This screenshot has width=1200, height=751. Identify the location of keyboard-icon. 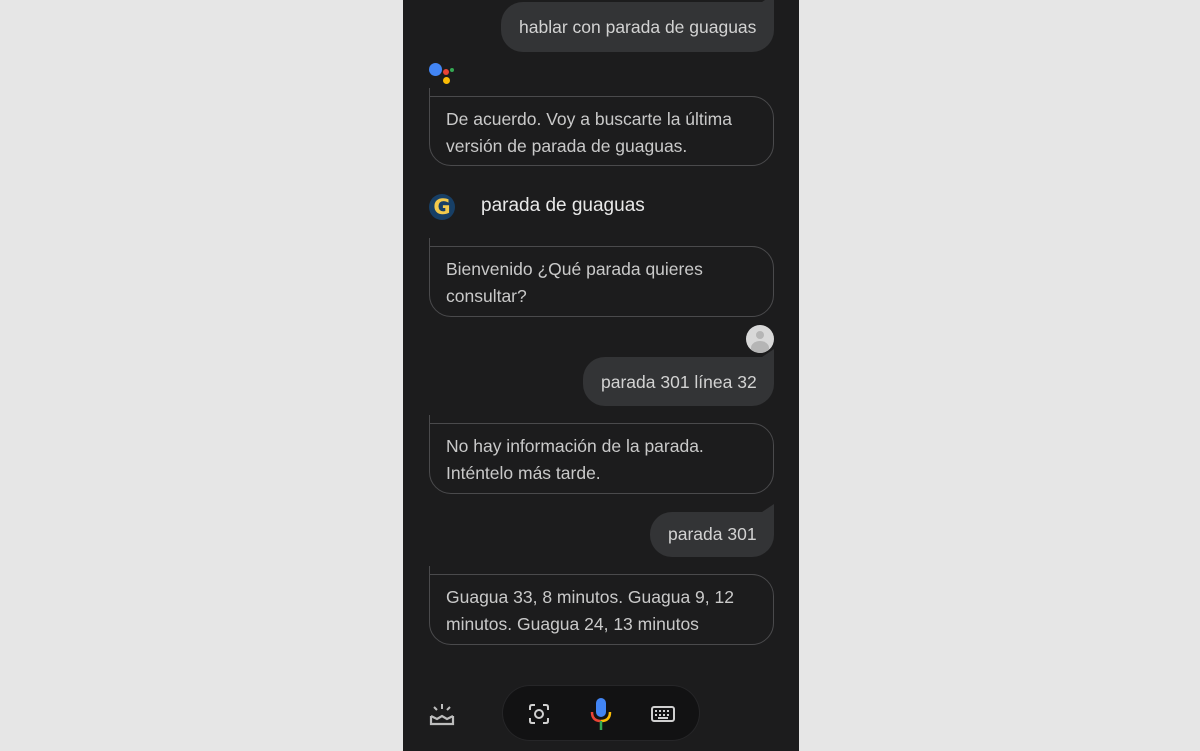
(663, 714).